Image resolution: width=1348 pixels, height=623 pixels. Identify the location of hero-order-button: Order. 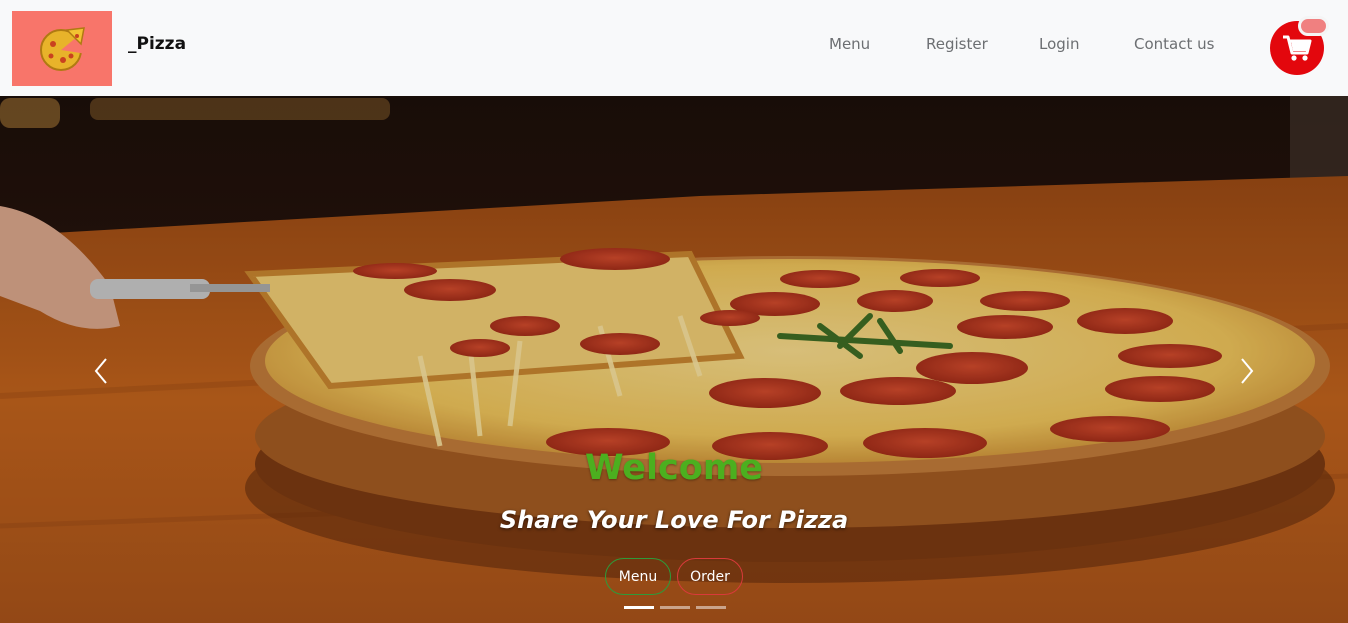
(710, 576).